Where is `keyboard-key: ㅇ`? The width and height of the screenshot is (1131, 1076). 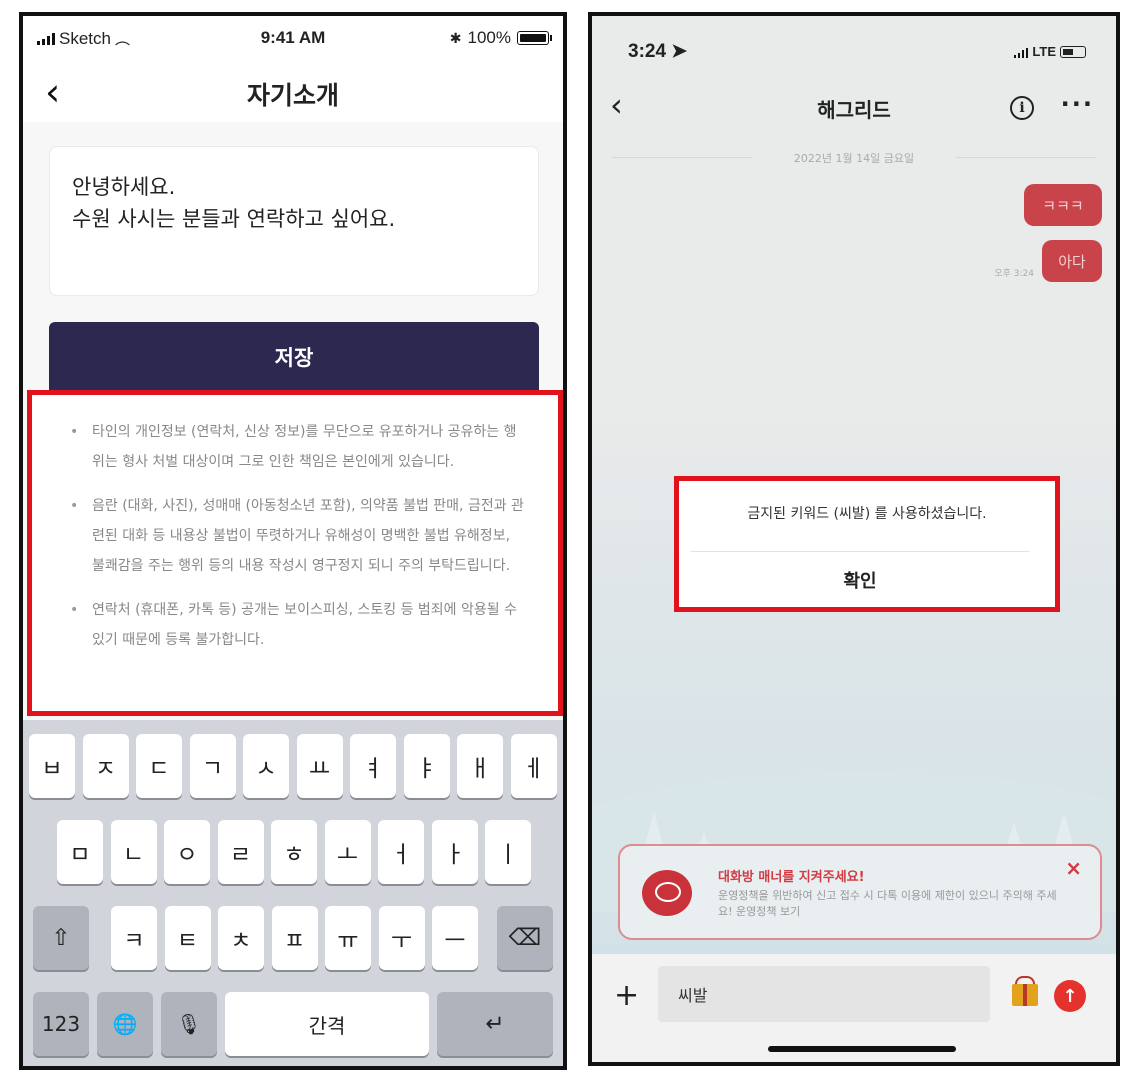
keyboard-key: ㅇ is located at coordinates (187, 852).